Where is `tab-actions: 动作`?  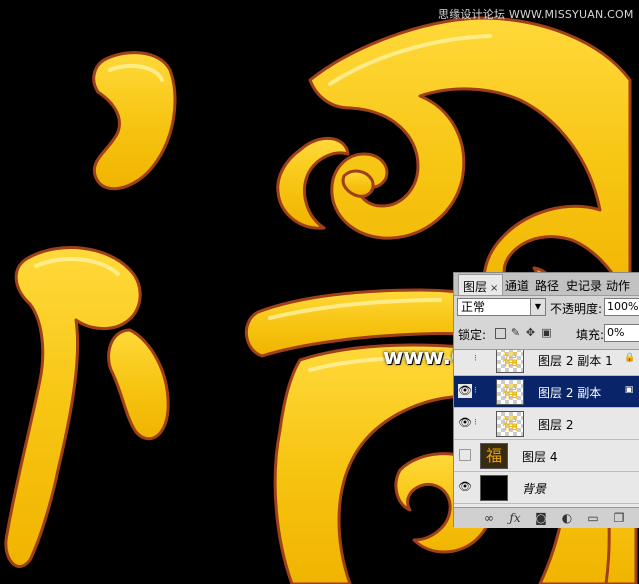 tab-actions: 动作 is located at coordinates (618, 285).